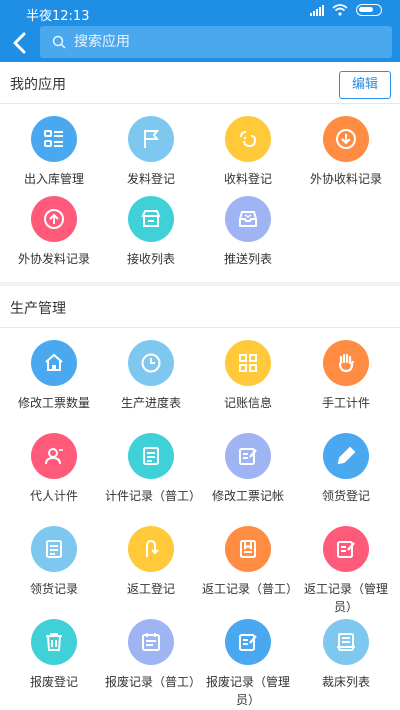 Image resolution: width=400 pixels, height=710 pixels. Describe the element at coordinates (346, 363) in the screenshot. I see `hand-icon` at that location.